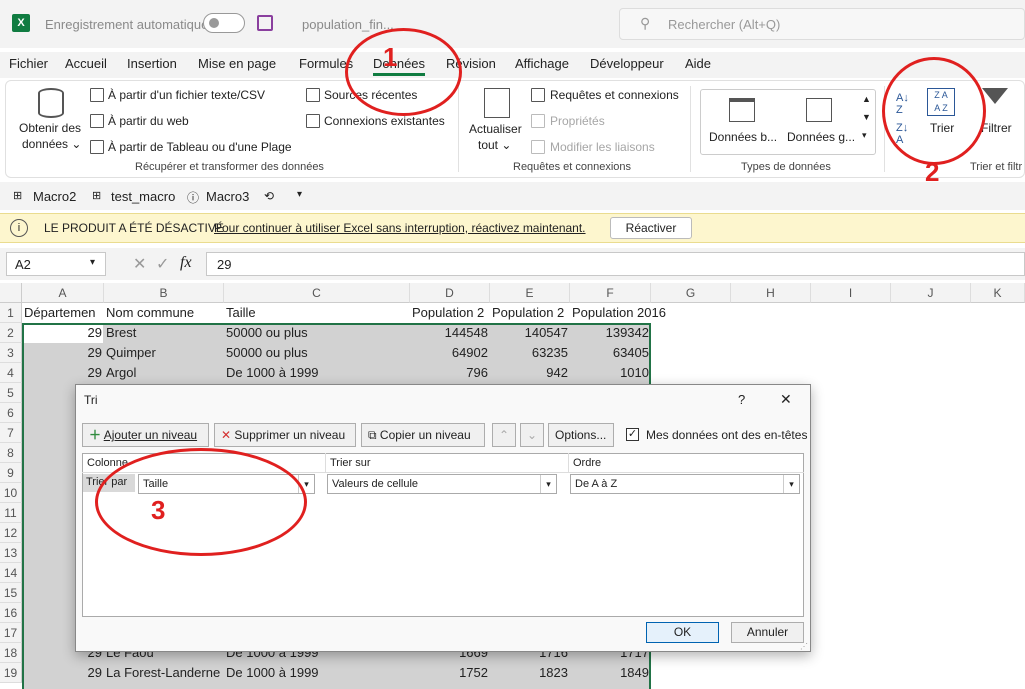 Image resolution: width=1025 pixels, height=689 pixels. What do you see at coordinates (630, 313) in the screenshot?
I see `cell: Population 2016` at bounding box center [630, 313].